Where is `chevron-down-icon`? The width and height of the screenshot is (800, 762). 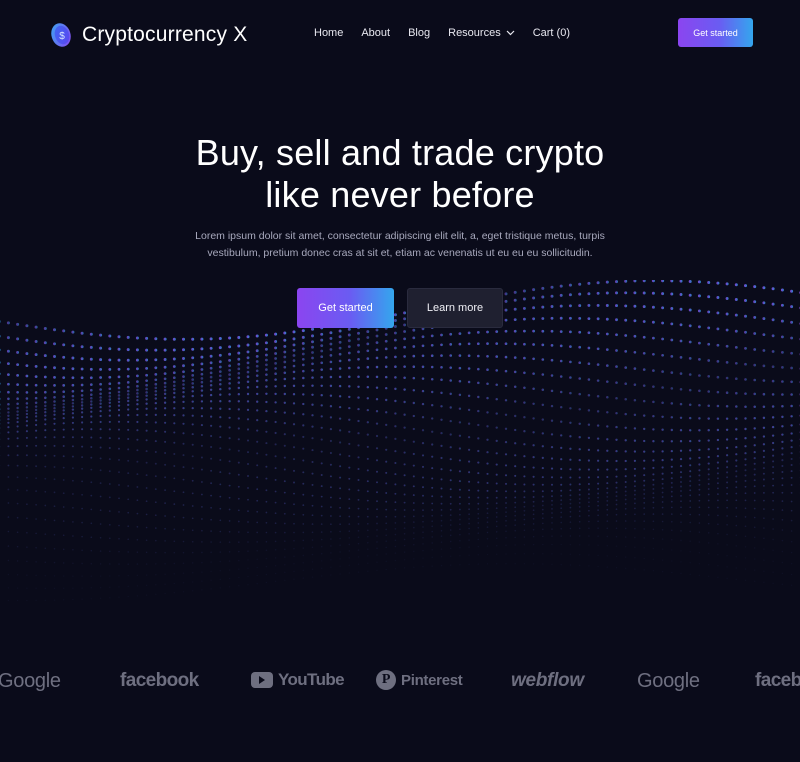
chevron-down-icon is located at coordinates (510, 33).